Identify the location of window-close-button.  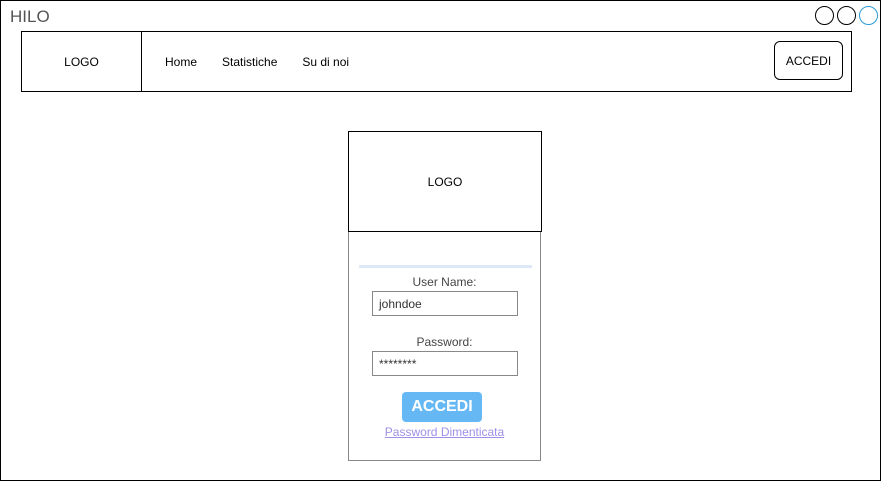
(868, 15).